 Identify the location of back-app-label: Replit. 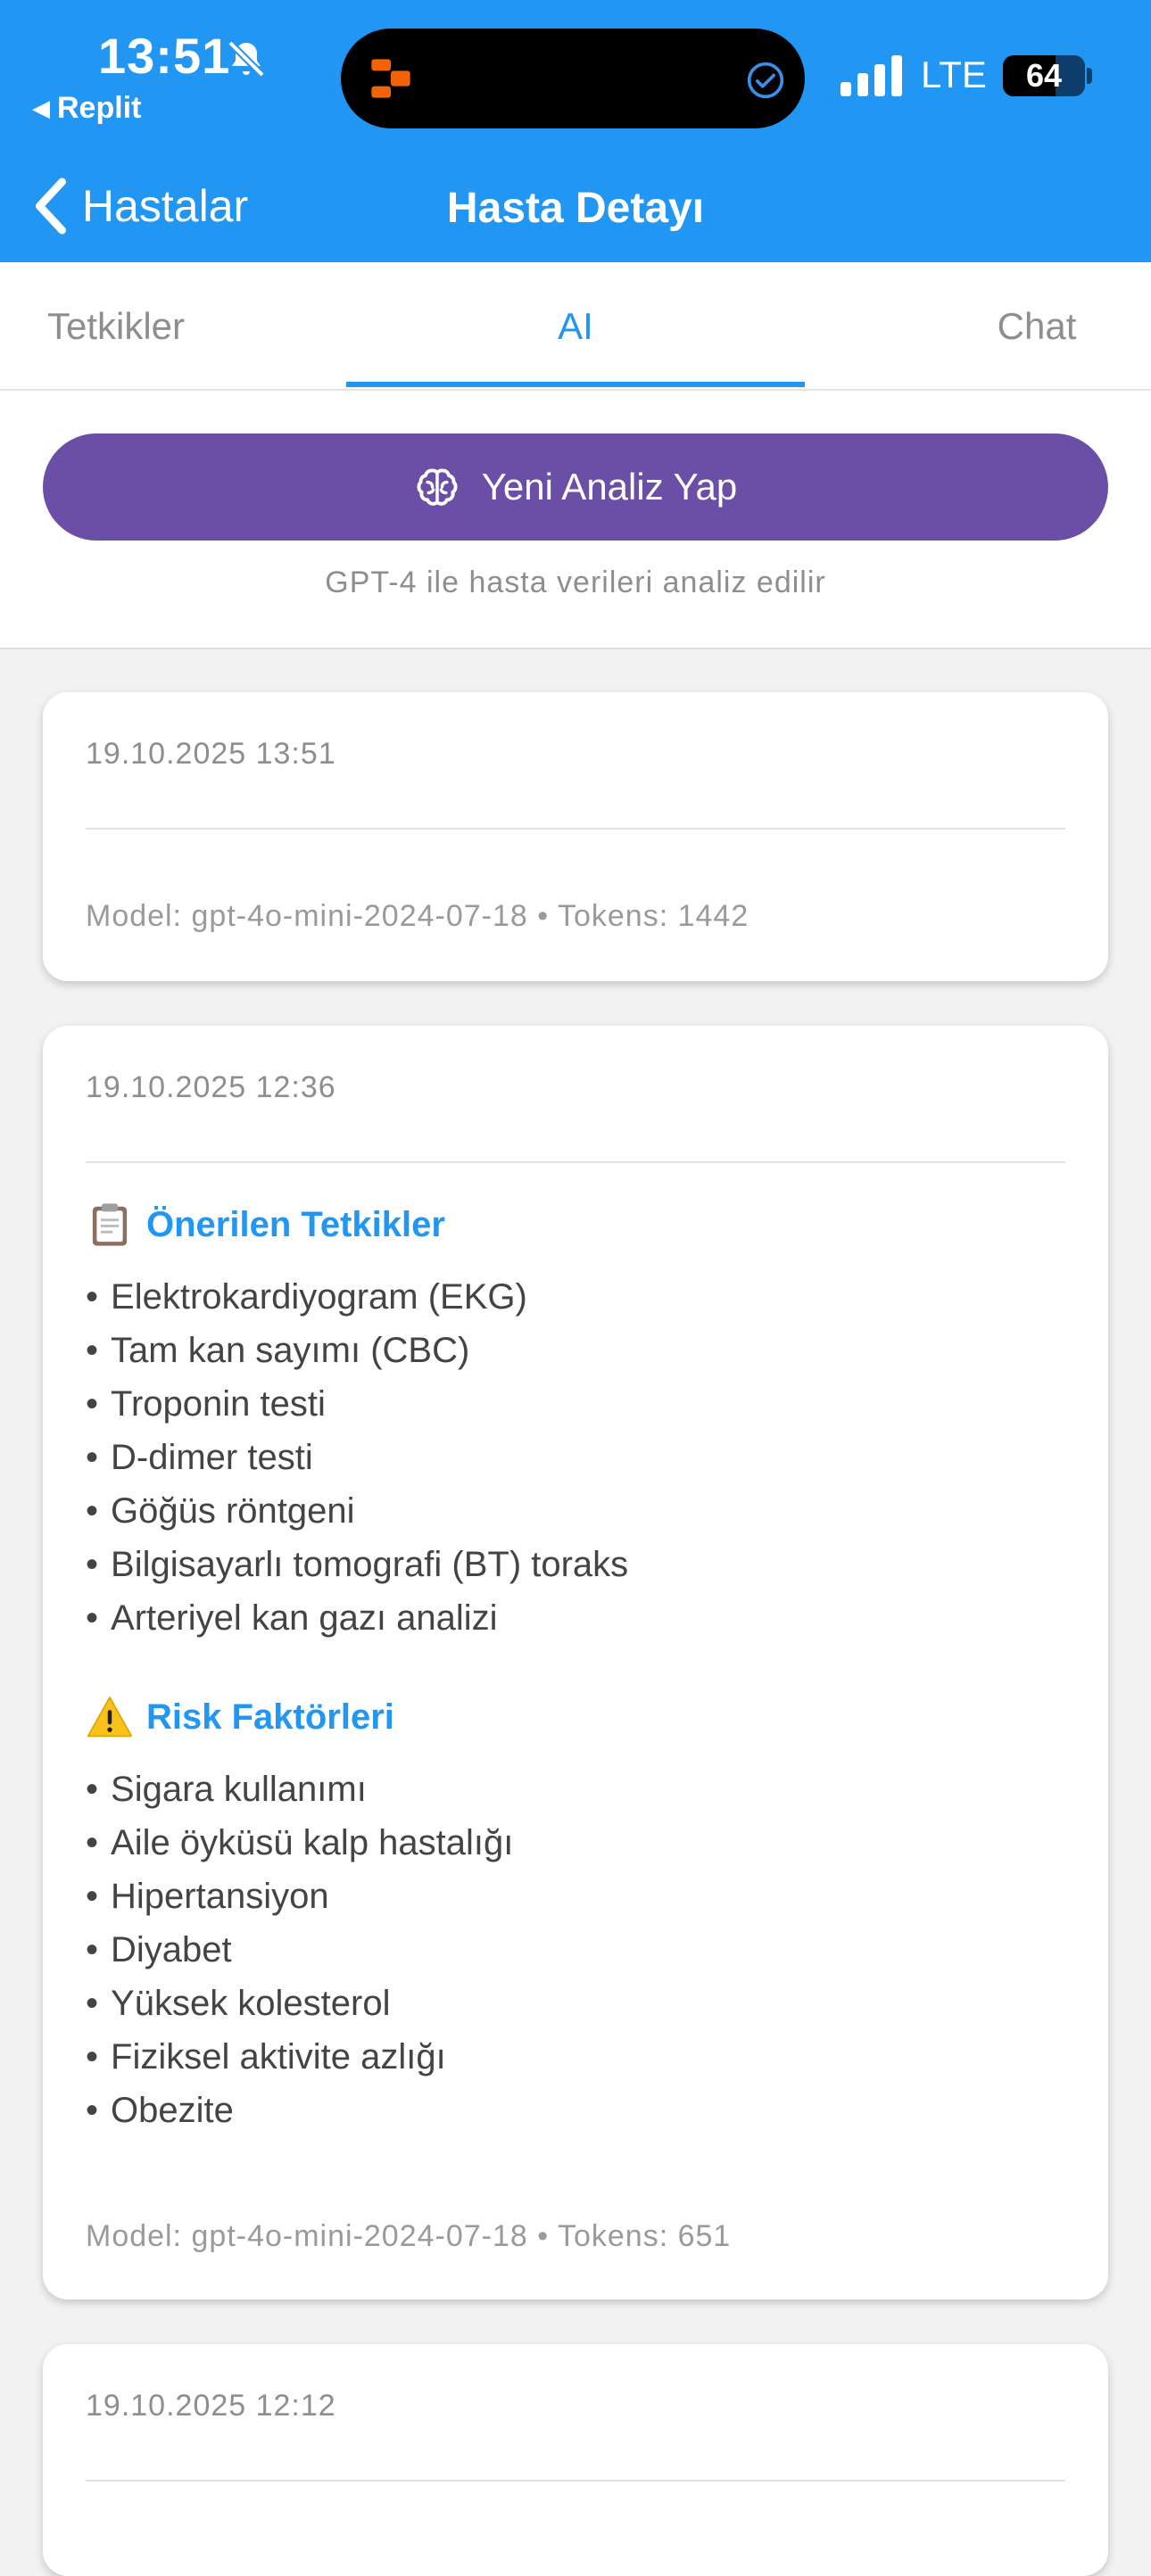
(100, 108).